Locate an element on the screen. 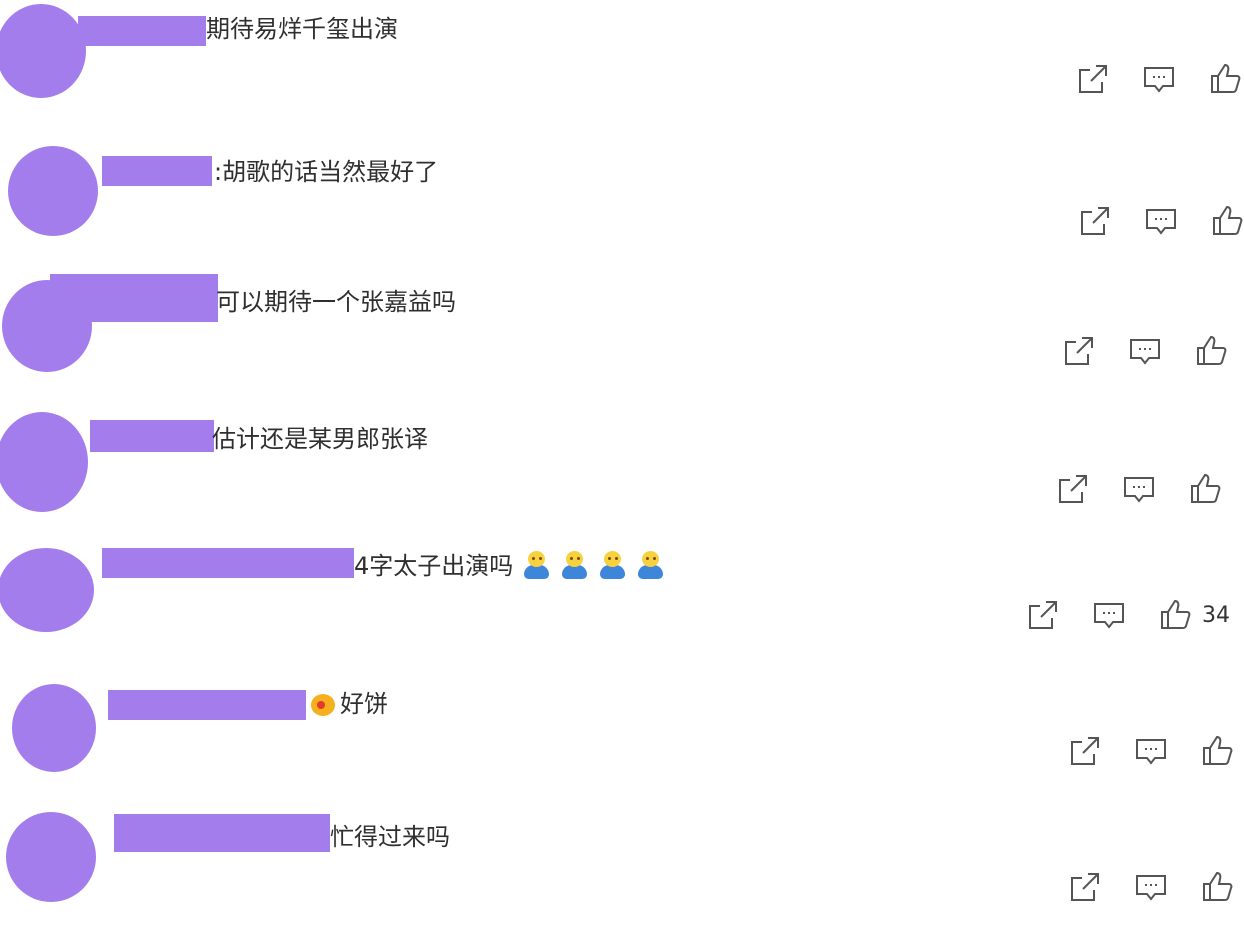 The image size is (1244, 926). heart-face-emoji-icon is located at coordinates (323, 703).